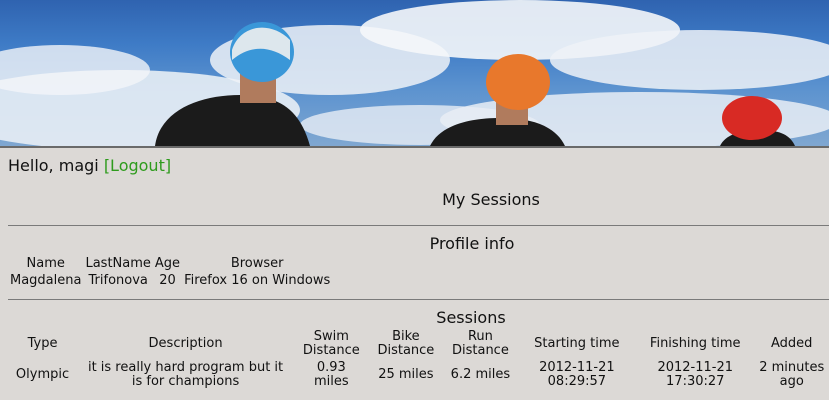  I want to click on sessions-title: Sessions, so click(471, 317).